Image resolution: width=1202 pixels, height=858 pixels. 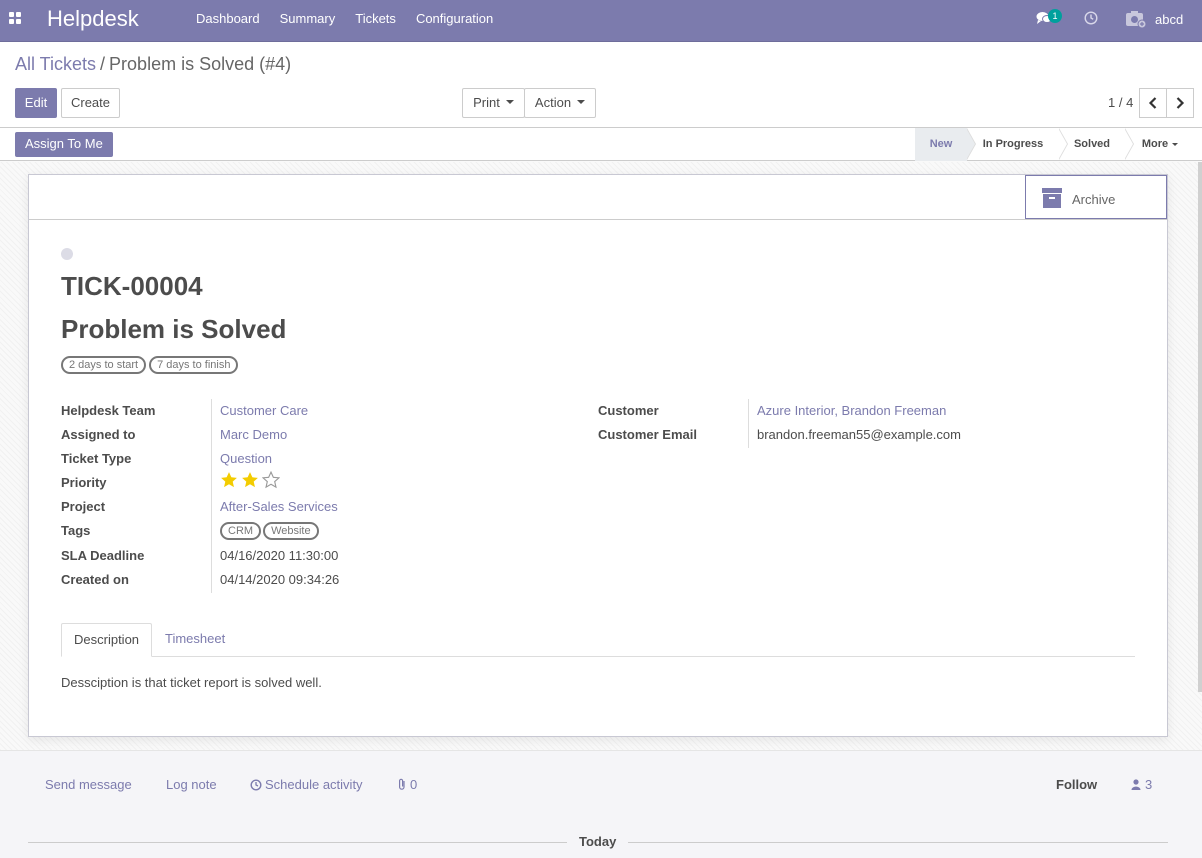 I want to click on ticket-type-value: Question, so click(x=246, y=458).